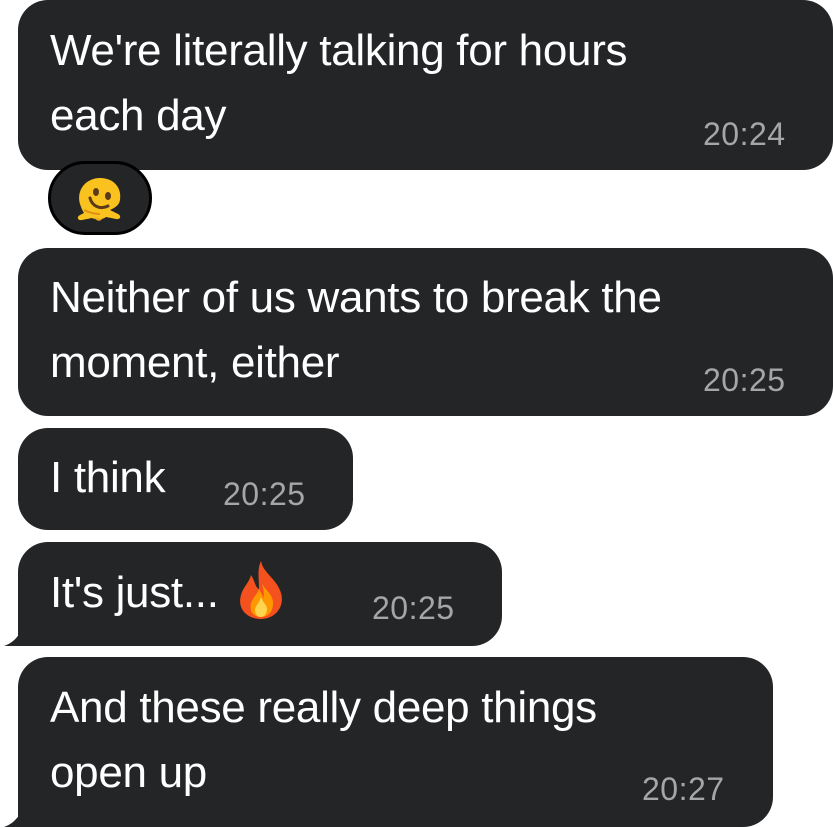  I want to click on reaction-badge, so click(100, 198).